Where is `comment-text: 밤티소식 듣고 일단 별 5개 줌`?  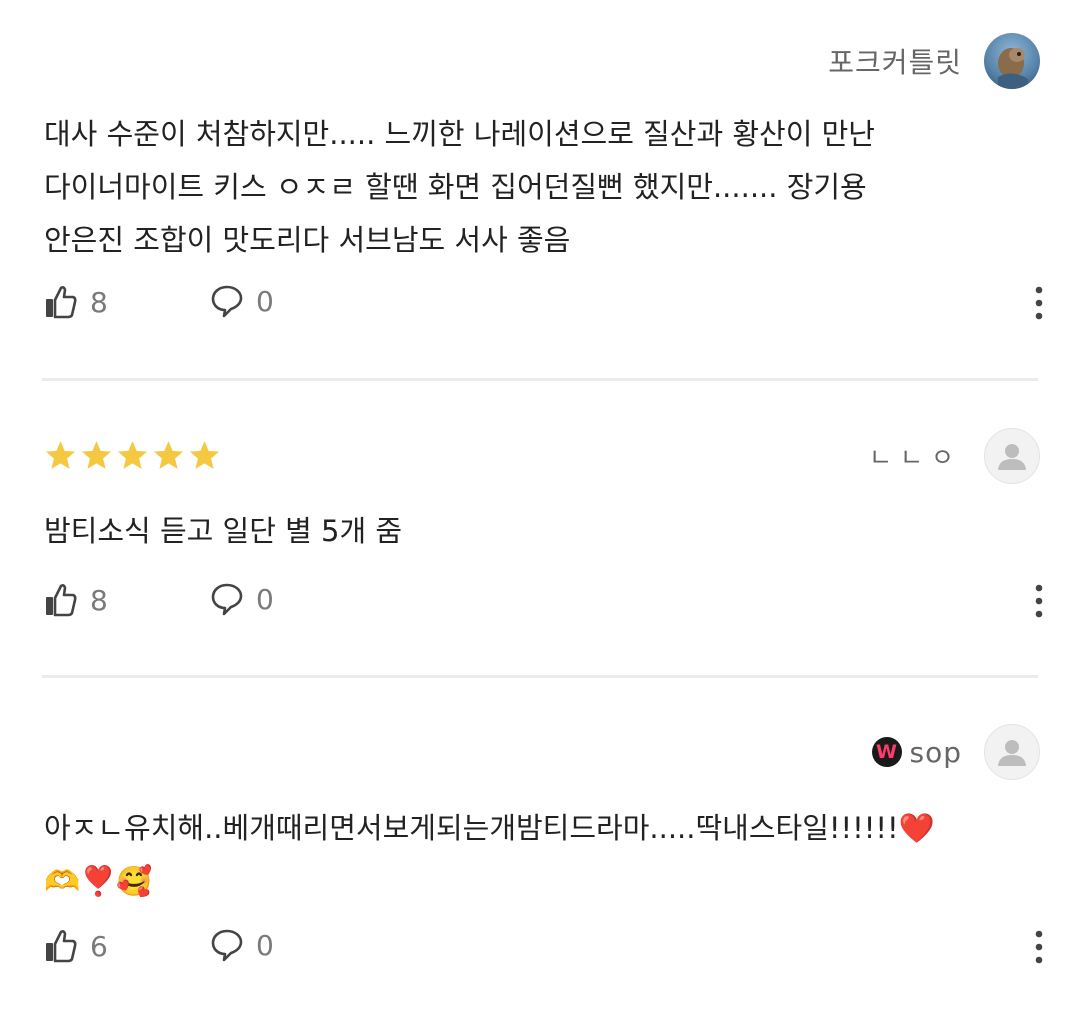 comment-text: 밤티소식 듣고 일단 별 5개 줌 is located at coordinates (223, 531).